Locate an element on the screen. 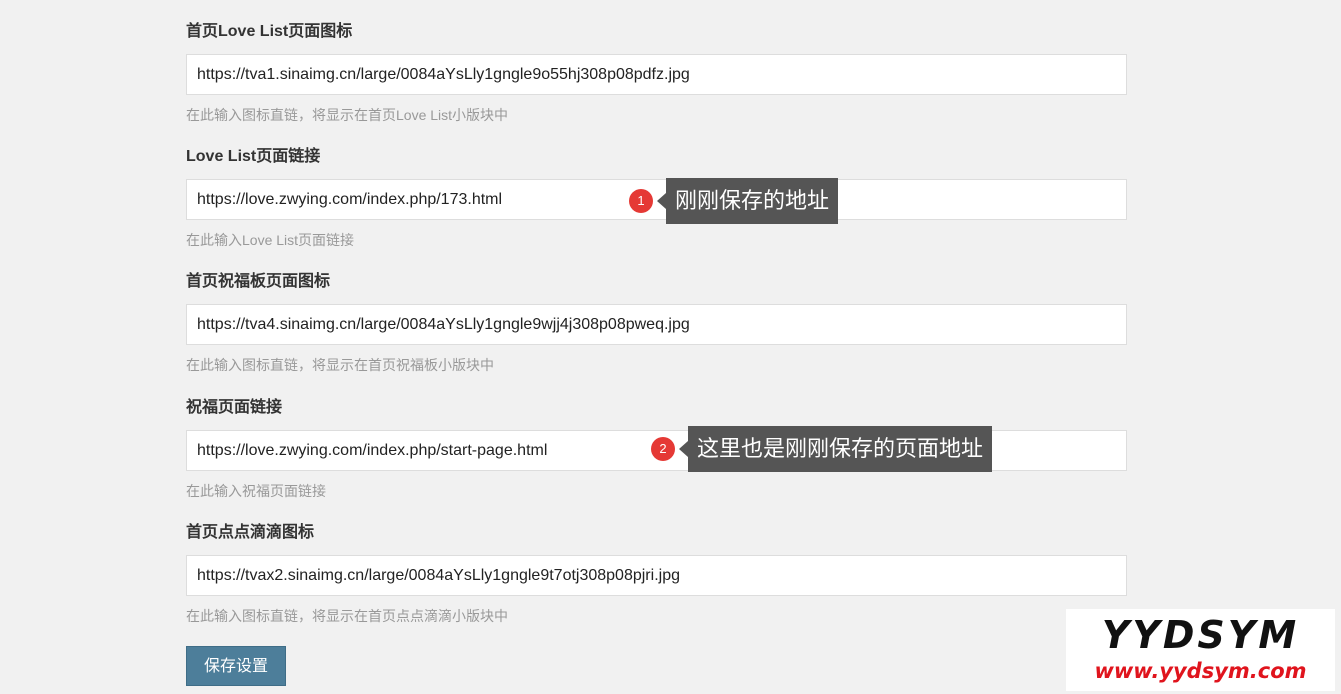  save-settings-button: 保存设置 is located at coordinates (236, 666).